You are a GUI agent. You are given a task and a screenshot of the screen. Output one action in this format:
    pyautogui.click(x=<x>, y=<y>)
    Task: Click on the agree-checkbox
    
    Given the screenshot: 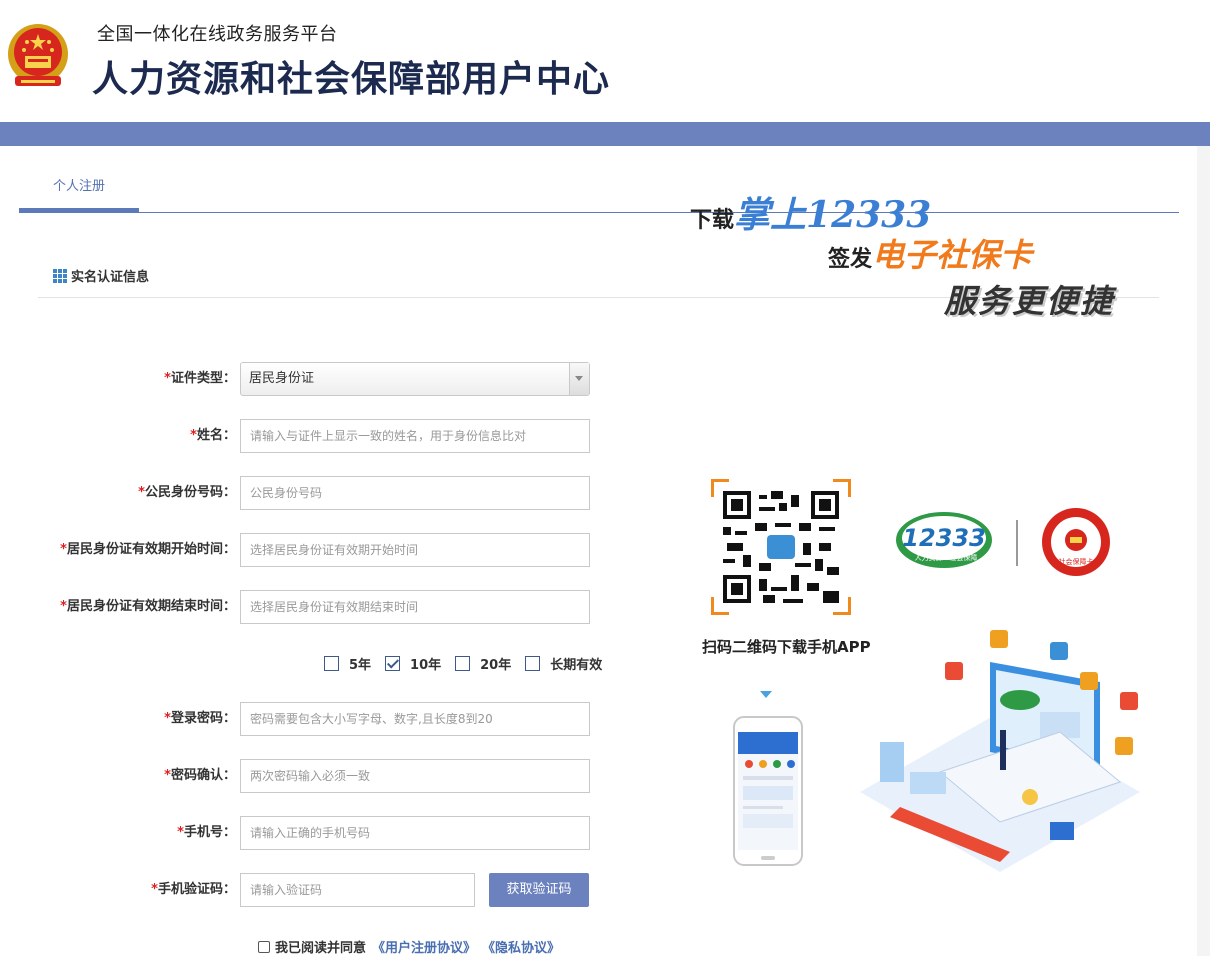 What is the action you would take?
    pyautogui.click(x=264, y=946)
    